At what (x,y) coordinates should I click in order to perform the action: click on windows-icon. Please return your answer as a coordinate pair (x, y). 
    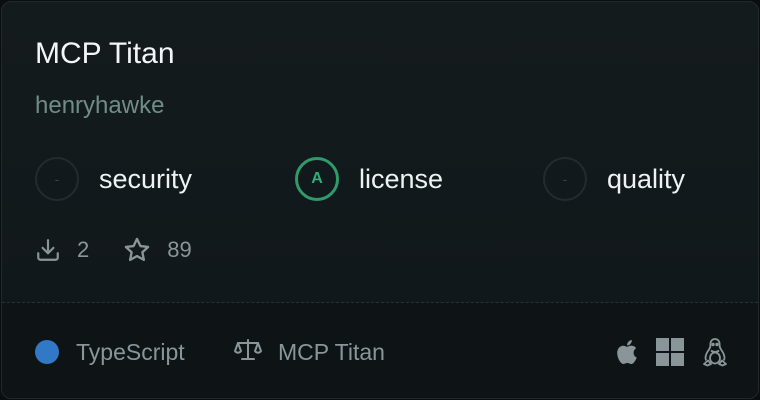
    Looking at the image, I should click on (670, 352).